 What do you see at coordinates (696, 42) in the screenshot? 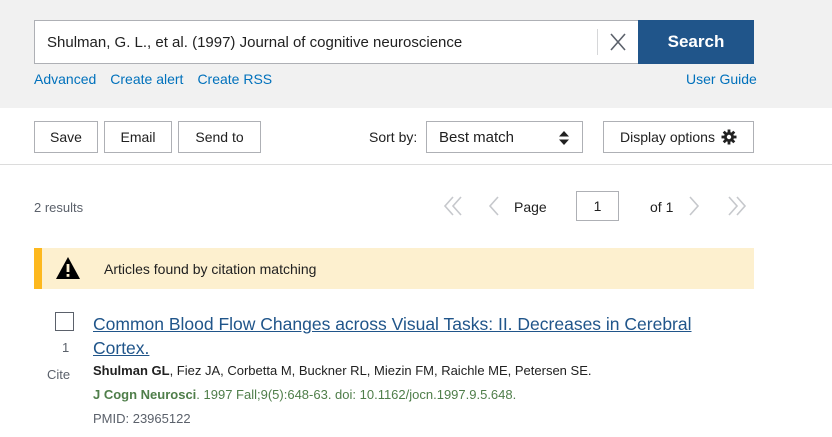
I see `search-button: Search` at bounding box center [696, 42].